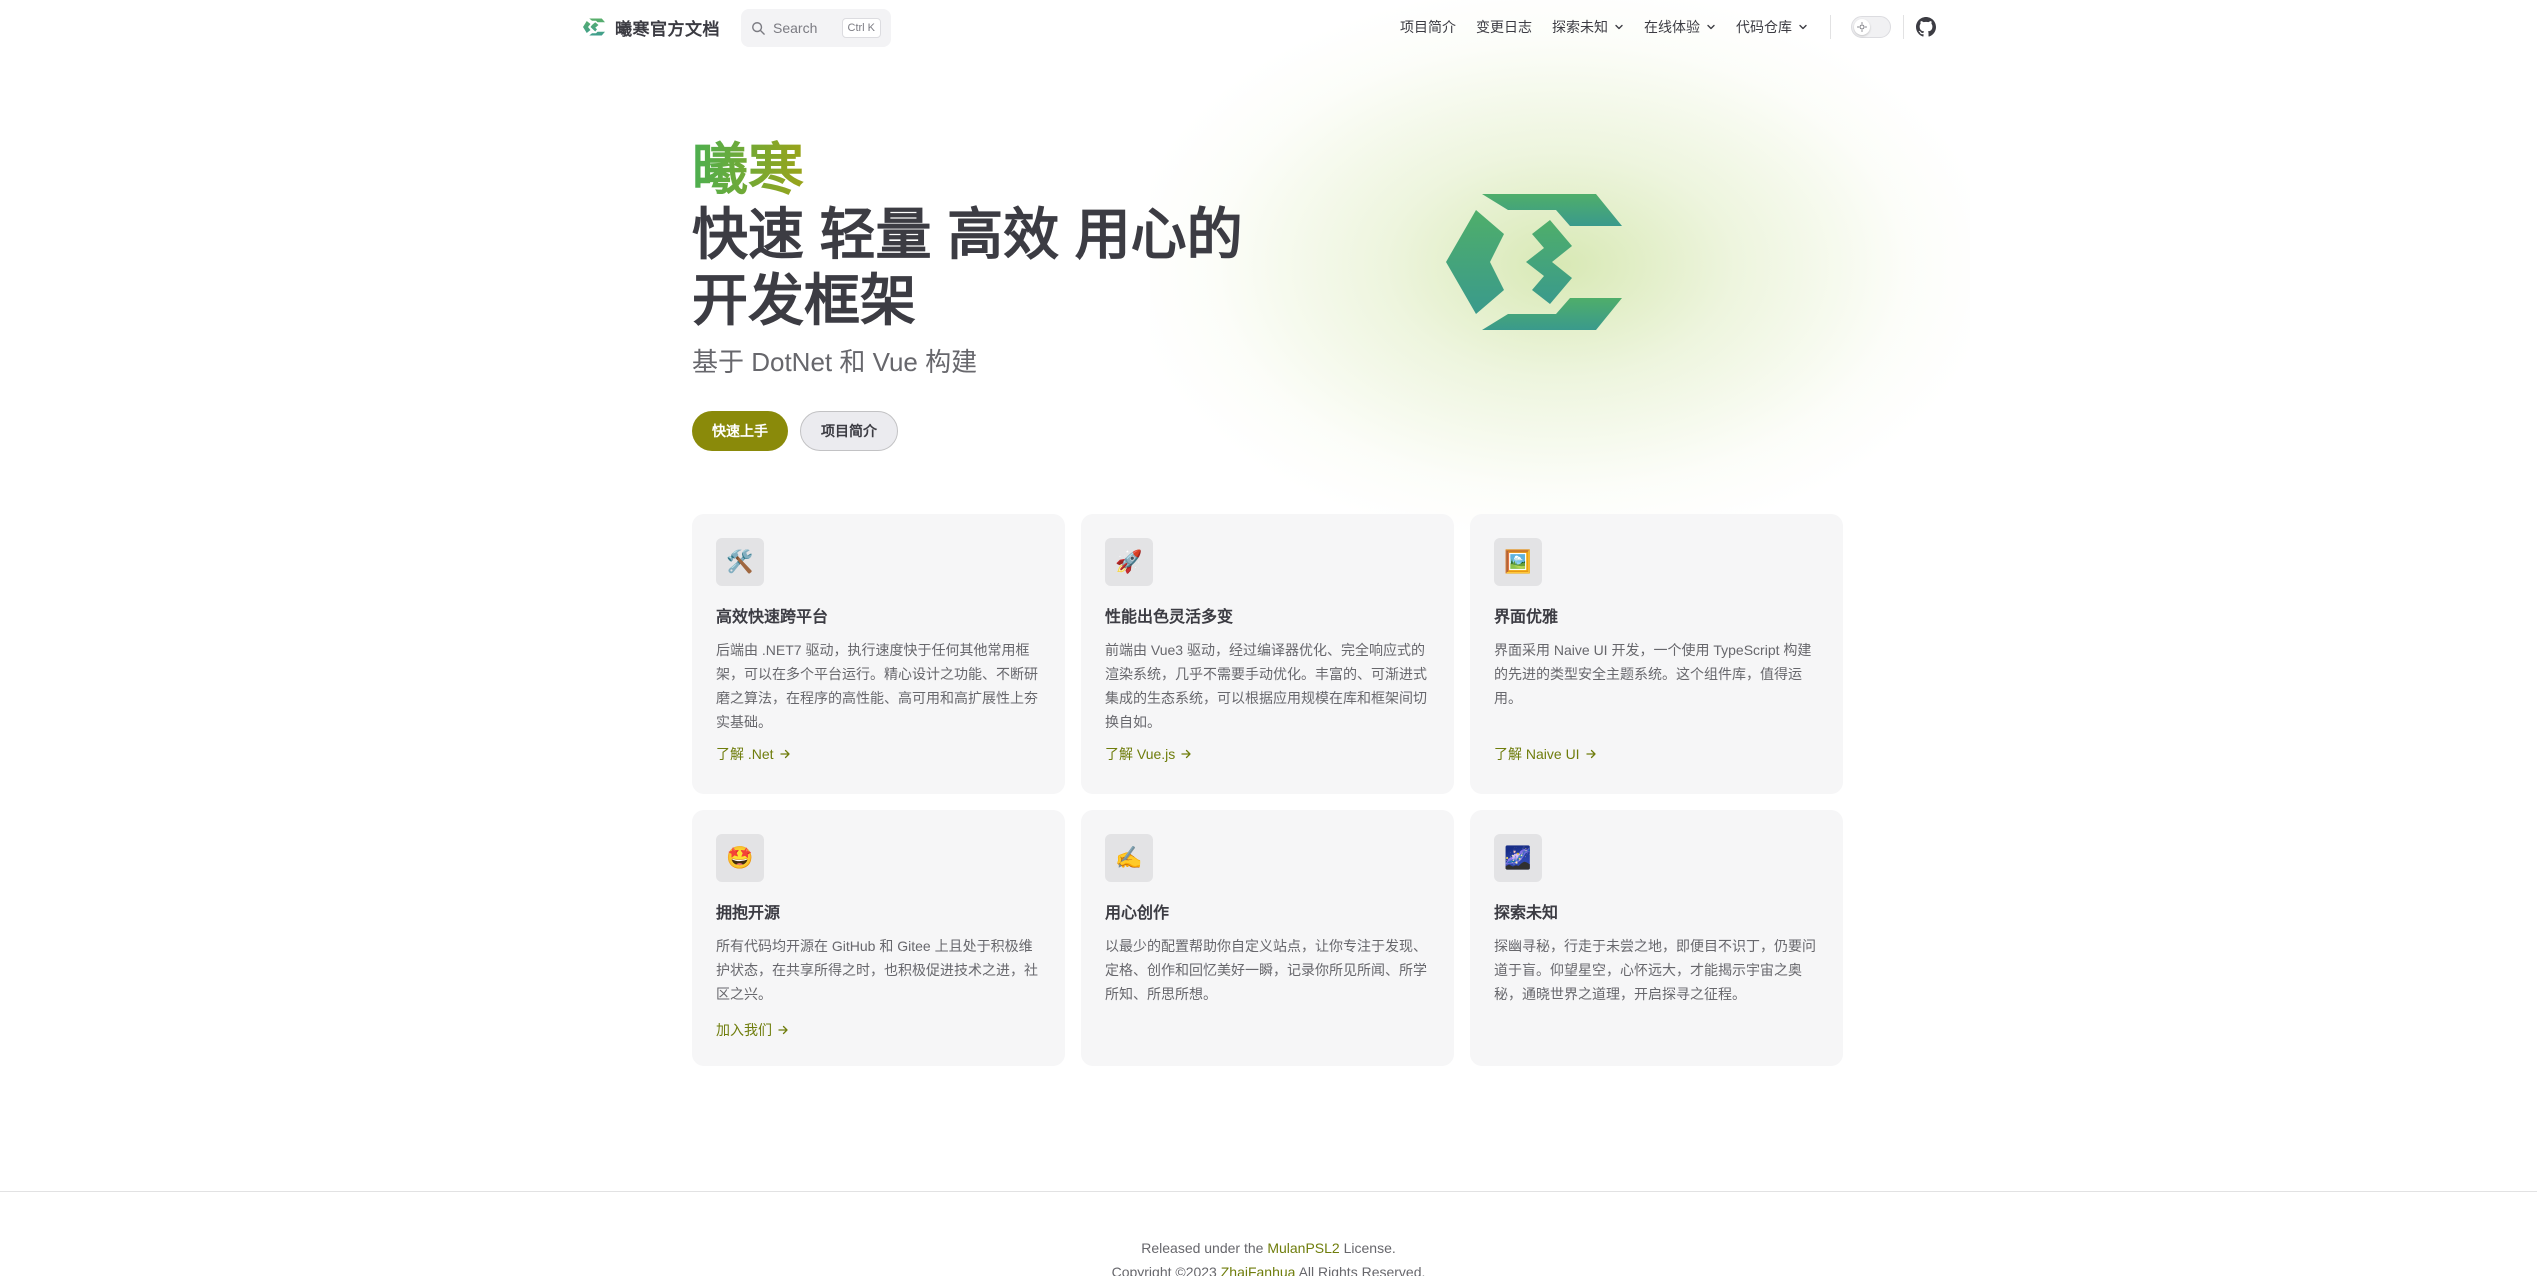 The image size is (2537, 1276). Describe the element at coordinates (667, 29) in the screenshot. I see `site-title: 曦寒官方文档` at that location.